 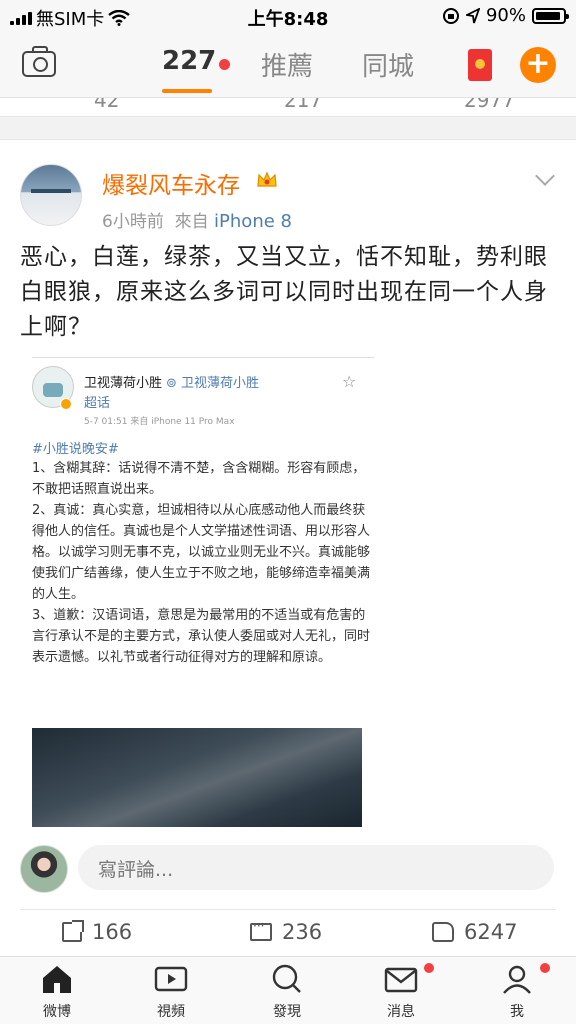 I want to click on tab-weibo: 微博, so click(x=57, y=992).